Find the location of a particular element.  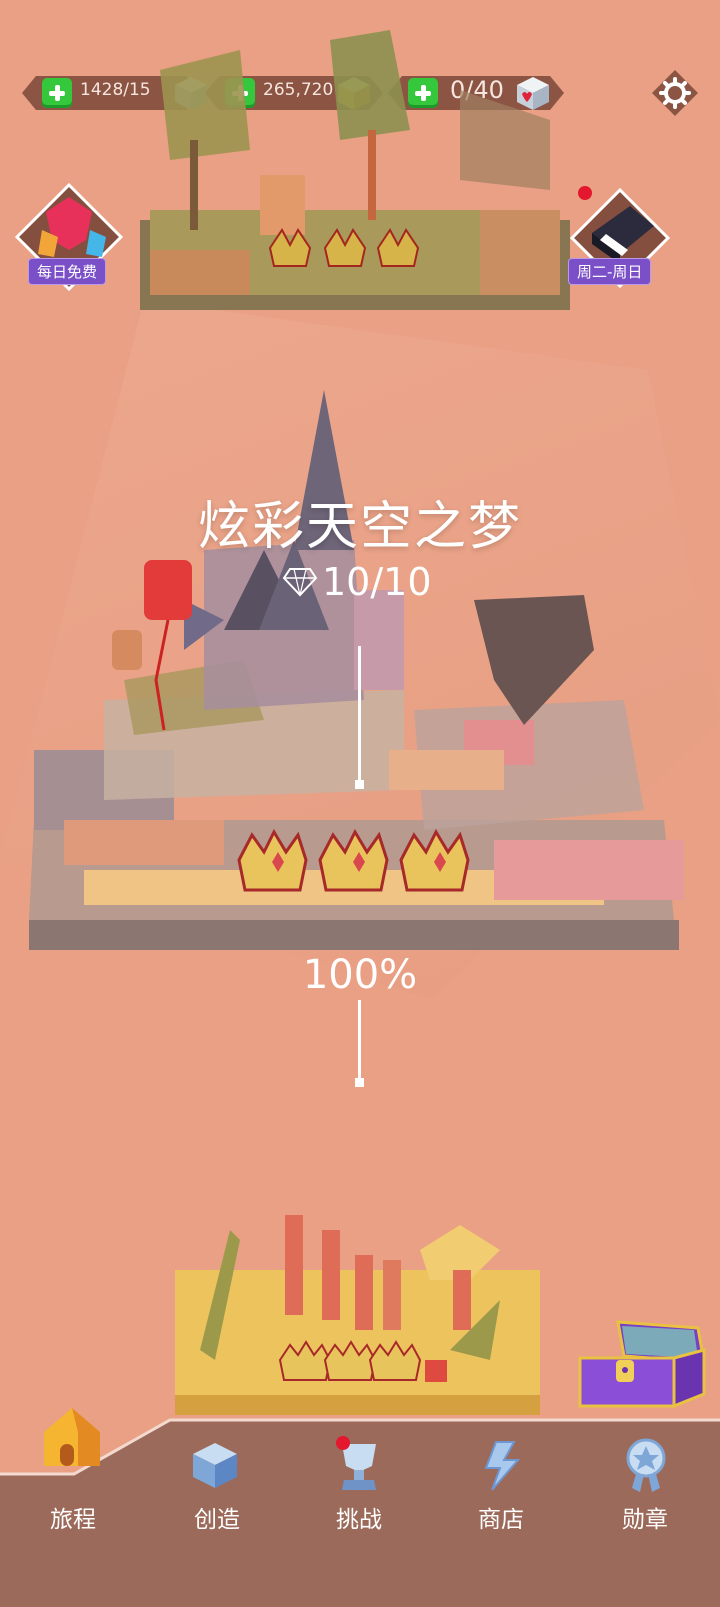

settings-button is located at coordinates (675, 93).